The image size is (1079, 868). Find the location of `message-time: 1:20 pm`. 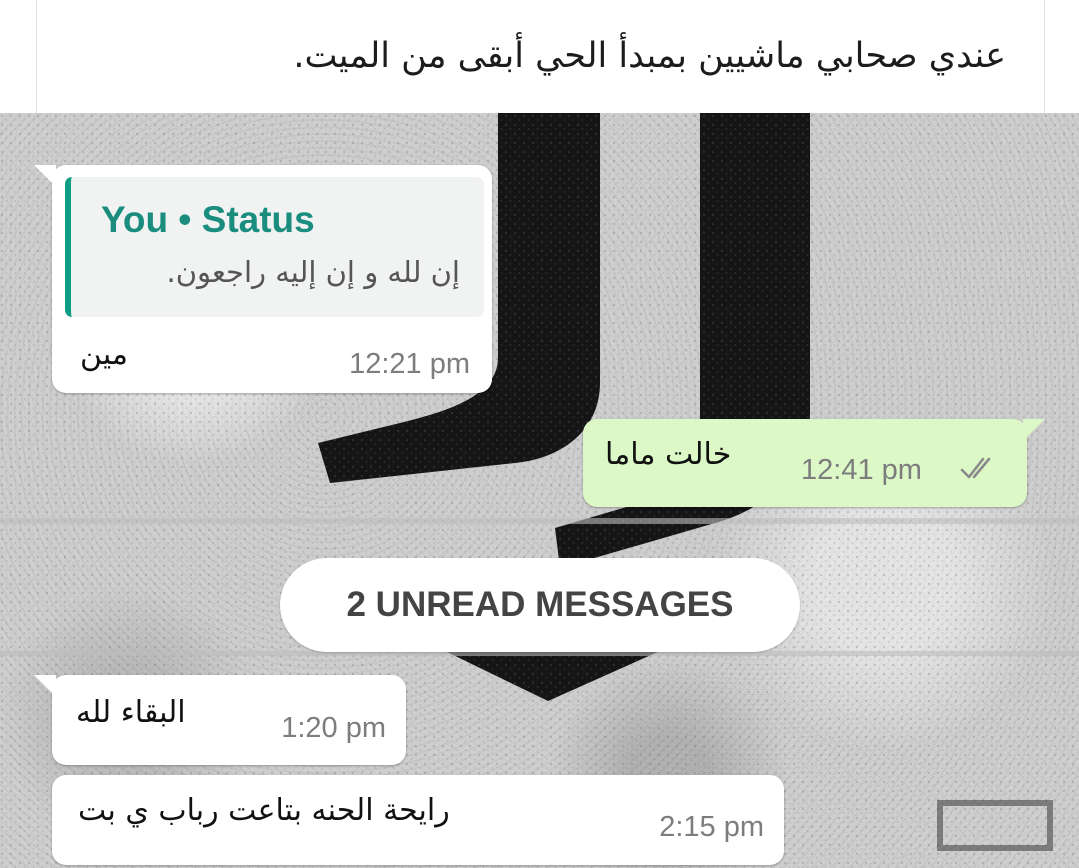

message-time: 1:20 pm is located at coordinates (333, 728).